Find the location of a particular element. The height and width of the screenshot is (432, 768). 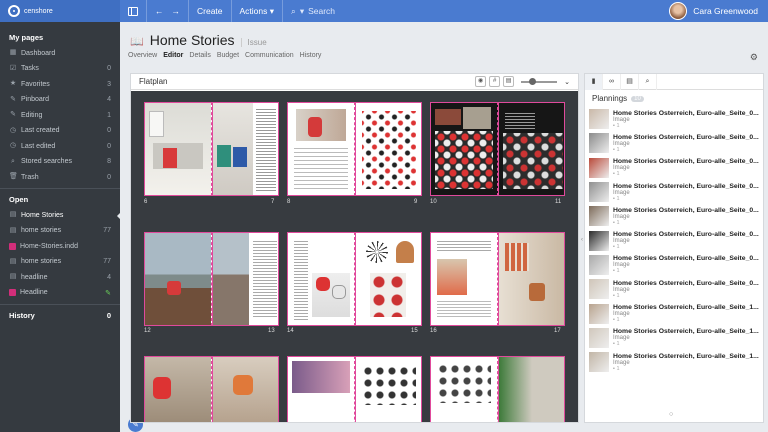

caret-down-icon: ▾ is located at coordinates (272, 10).